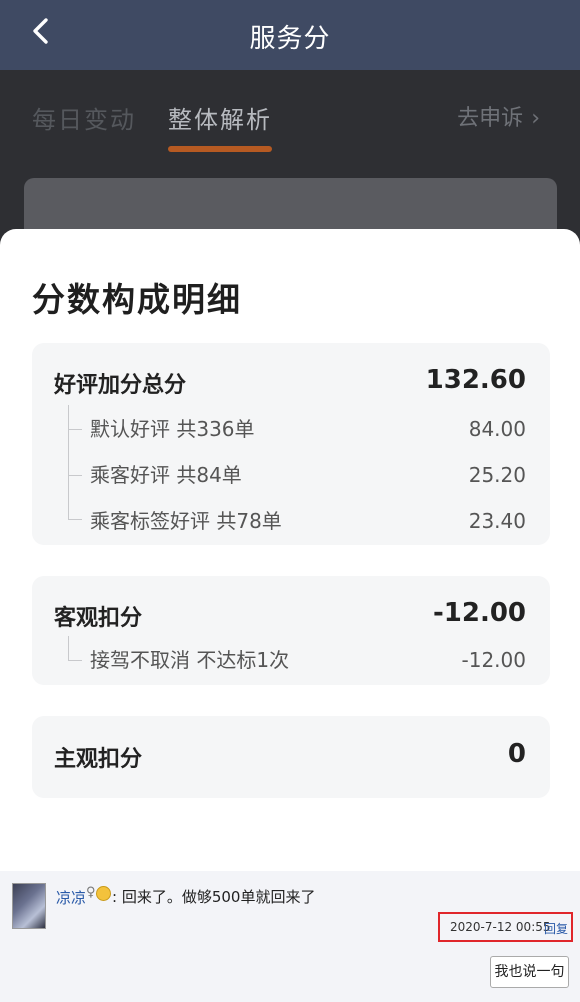 The height and width of the screenshot is (1002, 580). What do you see at coordinates (103, 893) in the screenshot?
I see `emoji-icon` at bounding box center [103, 893].